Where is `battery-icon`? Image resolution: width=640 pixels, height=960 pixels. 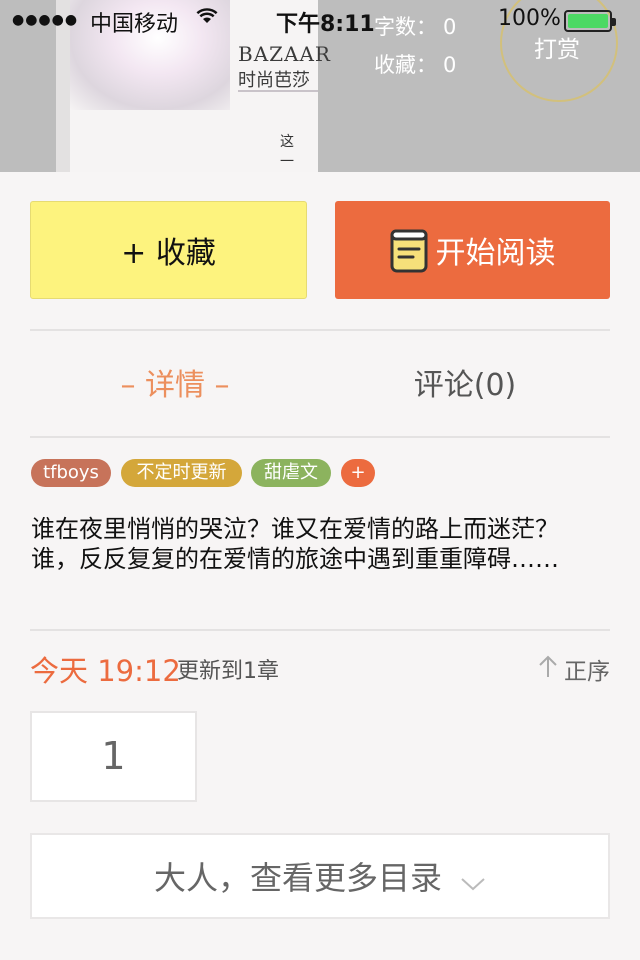 battery-icon is located at coordinates (590, 21).